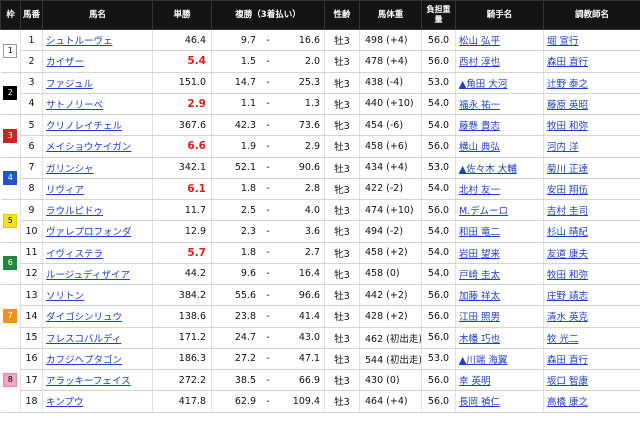  What do you see at coordinates (31, 253) in the screenshot?
I see `horse-number: 11` at bounding box center [31, 253].